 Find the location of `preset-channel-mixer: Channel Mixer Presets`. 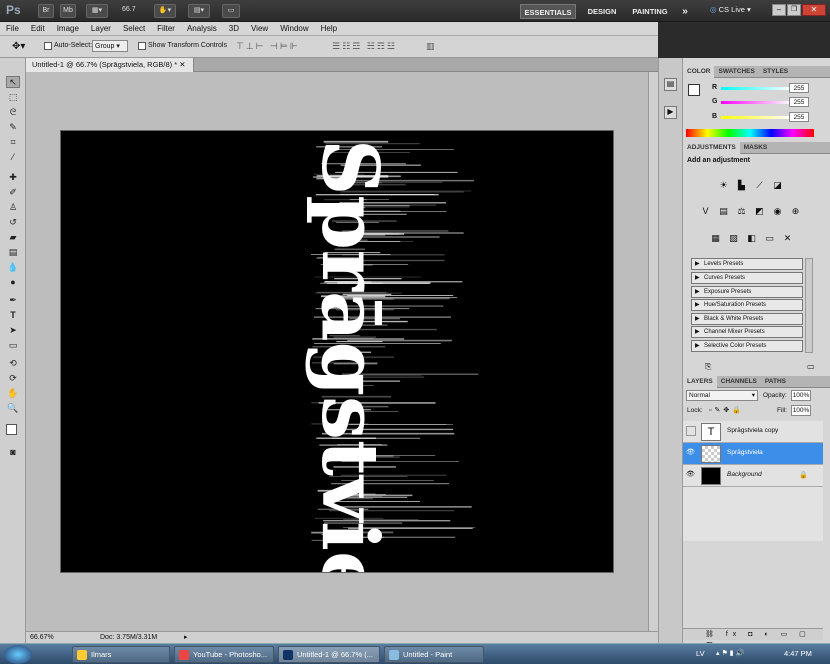

preset-channel-mixer: Channel Mixer Presets is located at coordinates (747, 332).